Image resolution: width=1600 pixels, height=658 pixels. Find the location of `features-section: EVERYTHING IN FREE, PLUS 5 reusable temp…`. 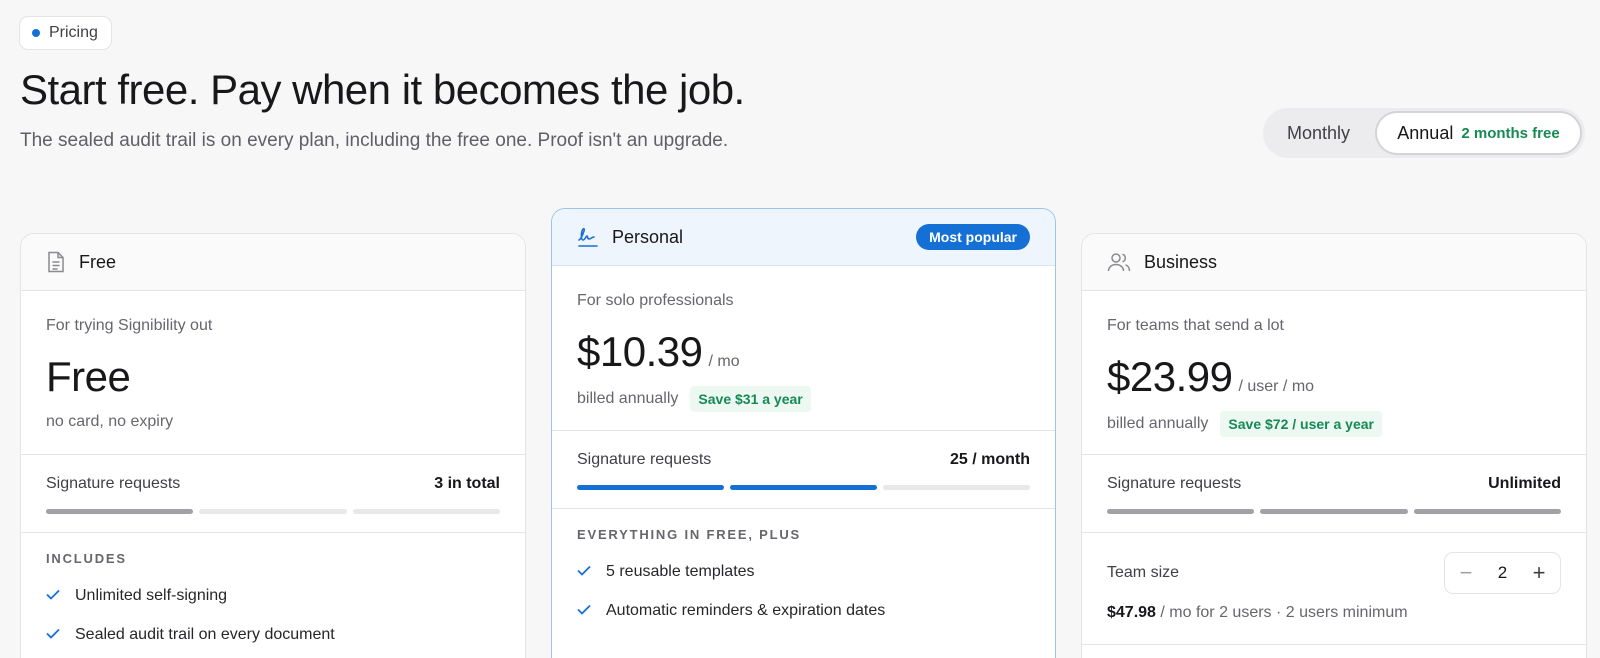

features-section: EVERYTHING IN FREE, PLUS 5 reusable temp… is located at coordinates (803, 564).